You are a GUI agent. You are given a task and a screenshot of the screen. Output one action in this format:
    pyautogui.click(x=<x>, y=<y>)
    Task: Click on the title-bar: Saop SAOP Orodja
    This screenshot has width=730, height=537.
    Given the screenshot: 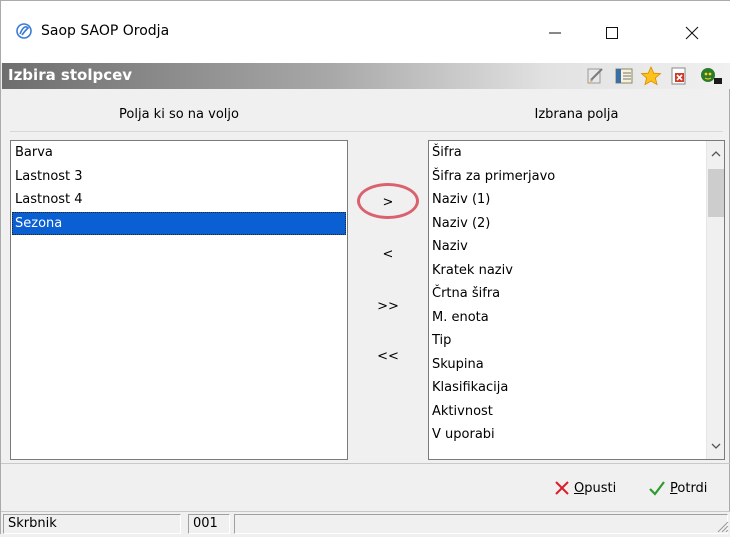 What is the action you would take?
    pyautogui.click(x=365, y=32)
    